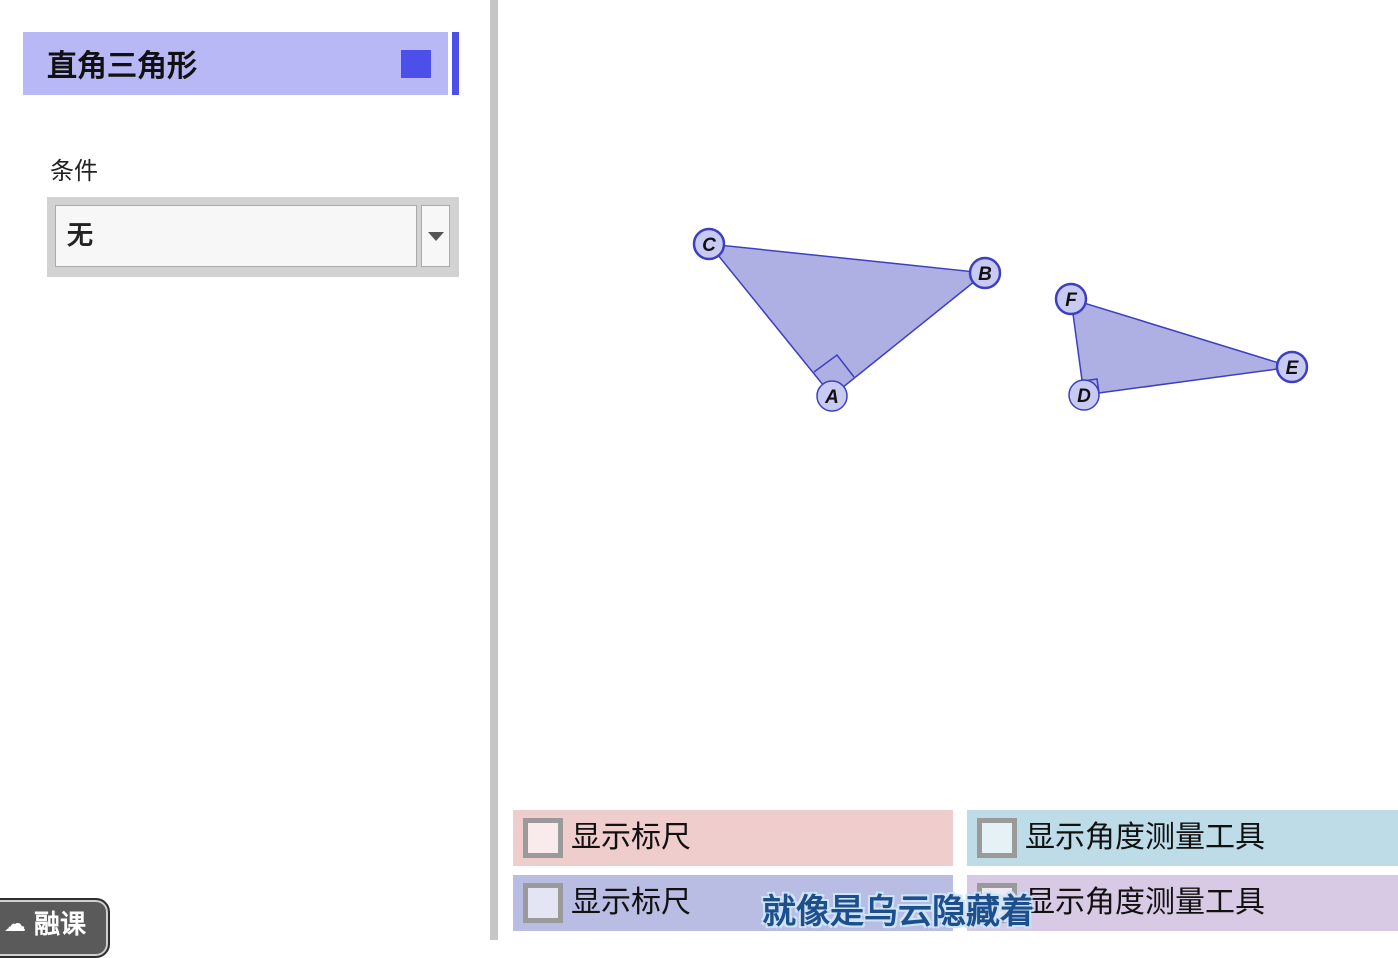 The height and width of the screenshot is (958, 1398). I want to click on checkbox-ruler-2-label: 显示标尺, so click(631, 902).